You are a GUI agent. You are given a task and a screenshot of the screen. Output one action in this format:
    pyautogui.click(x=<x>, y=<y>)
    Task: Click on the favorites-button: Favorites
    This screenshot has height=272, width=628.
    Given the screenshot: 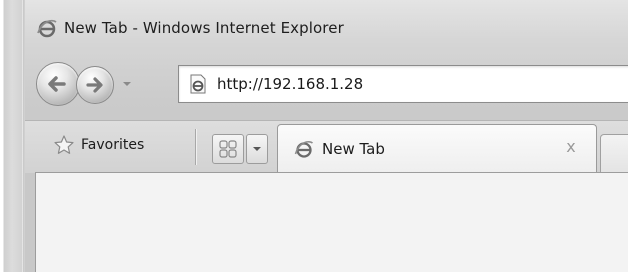 What is the action you would take?
    pyautogui.click(x=98, y=145)
    